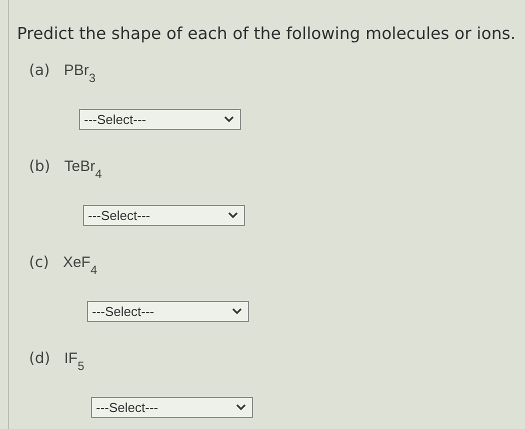 The width and height of the screenshot is (525, 429). I want to click on formula: IF$_{5}$, so click(74, 360).